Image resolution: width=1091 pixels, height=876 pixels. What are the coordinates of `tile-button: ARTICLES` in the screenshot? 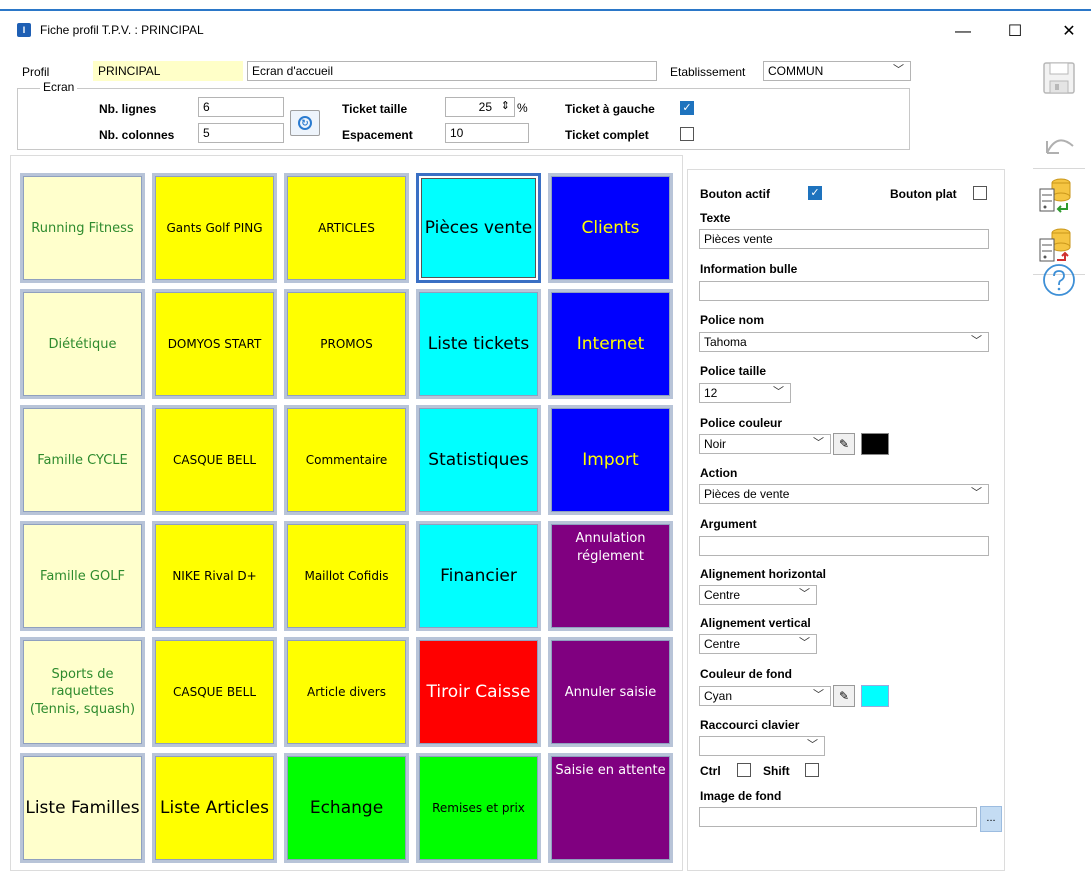 It's located at (346, 228).